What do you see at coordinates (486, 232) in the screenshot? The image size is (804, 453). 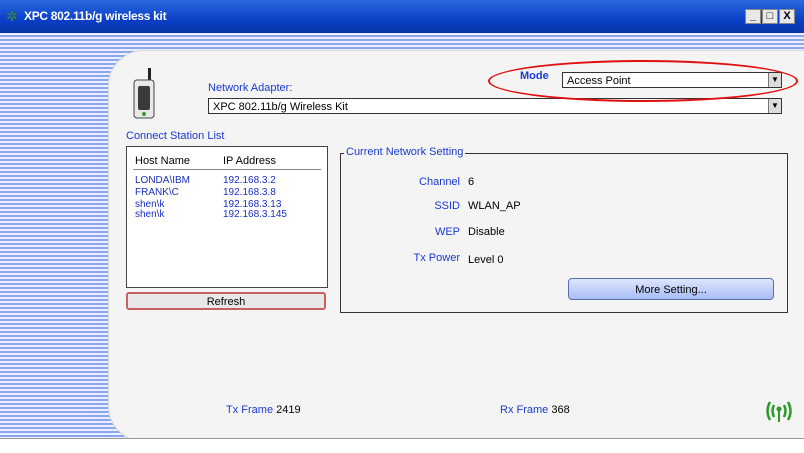 I see `wep-value: Disable` at bounding box center [486, 232].